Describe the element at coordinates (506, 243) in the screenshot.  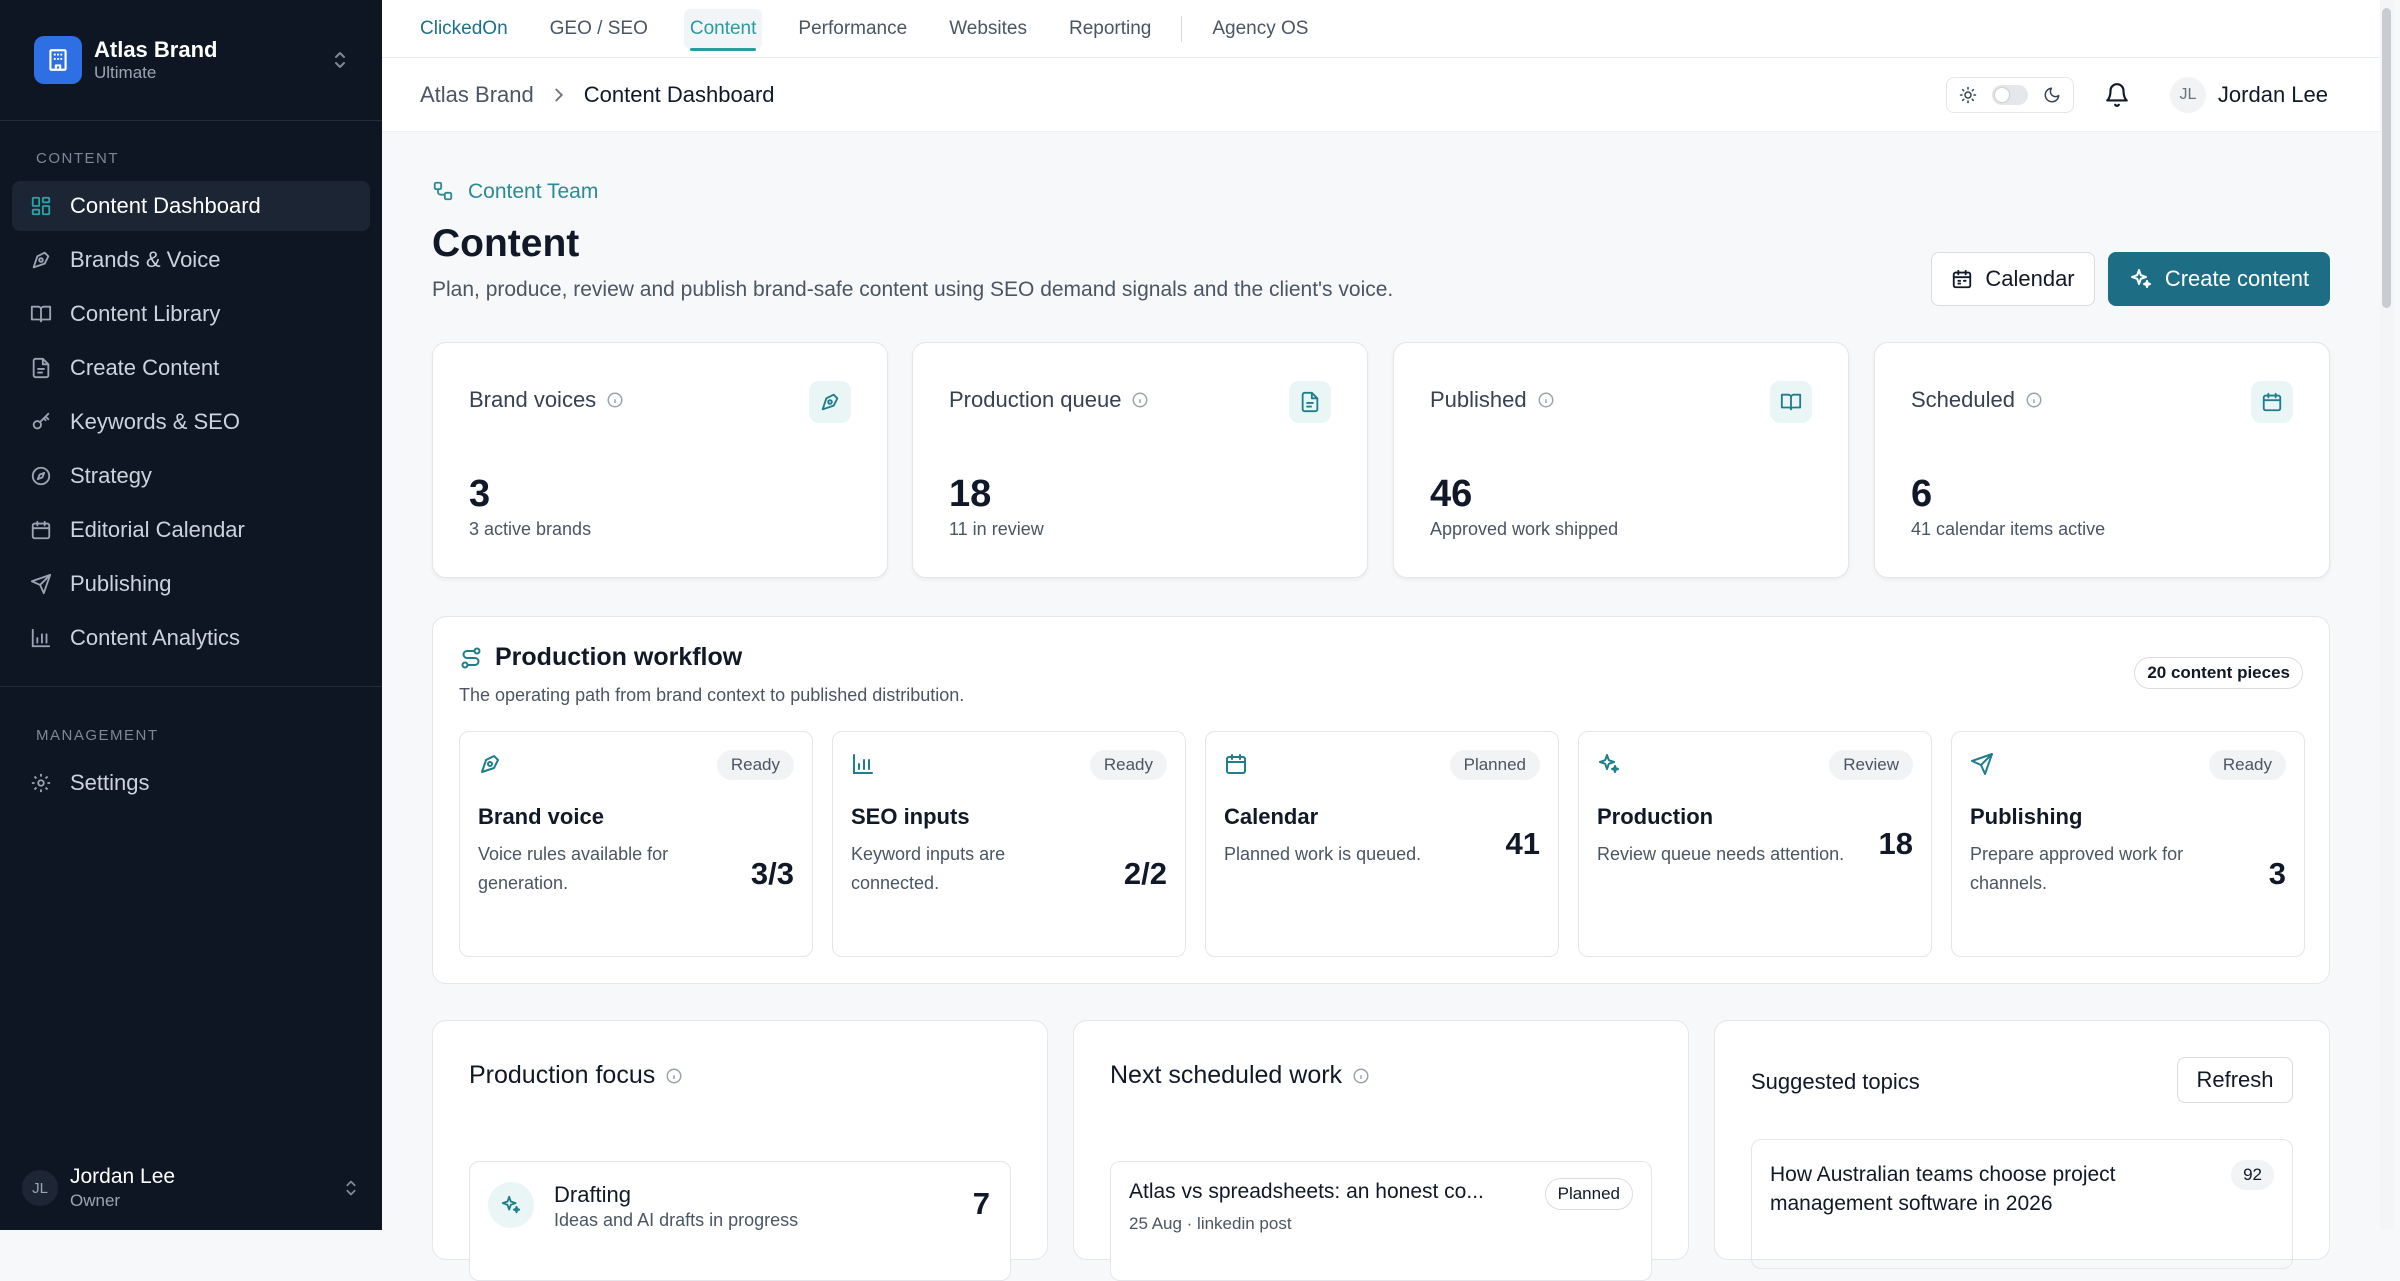
I see `page-title: Content` at that location.